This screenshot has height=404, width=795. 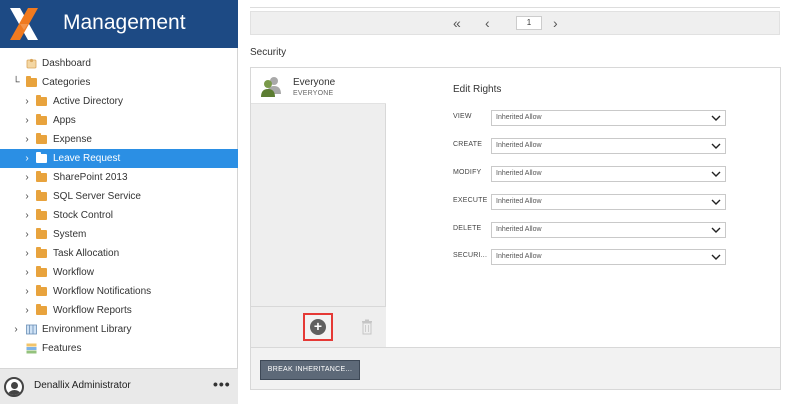 I want to click on sidebar-item-label: Features, so click(x=62, y=348).